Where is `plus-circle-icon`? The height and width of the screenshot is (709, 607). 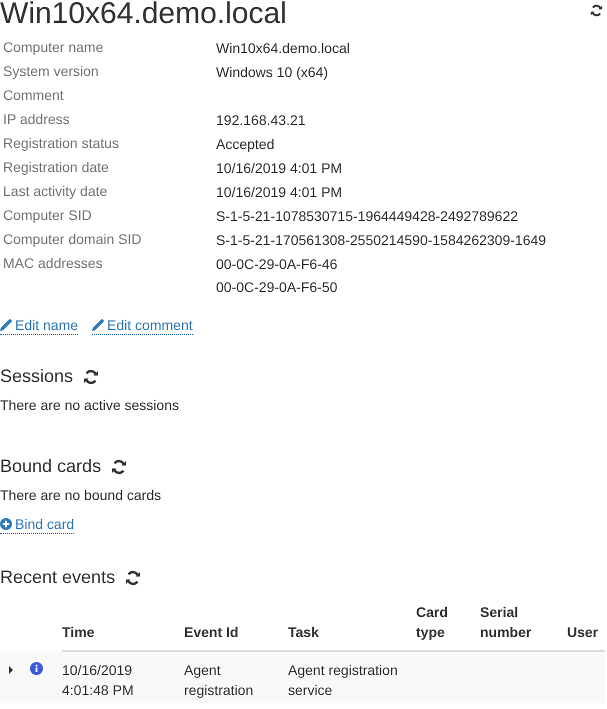 plus-circle-icon is located at coordinates (6, 524).